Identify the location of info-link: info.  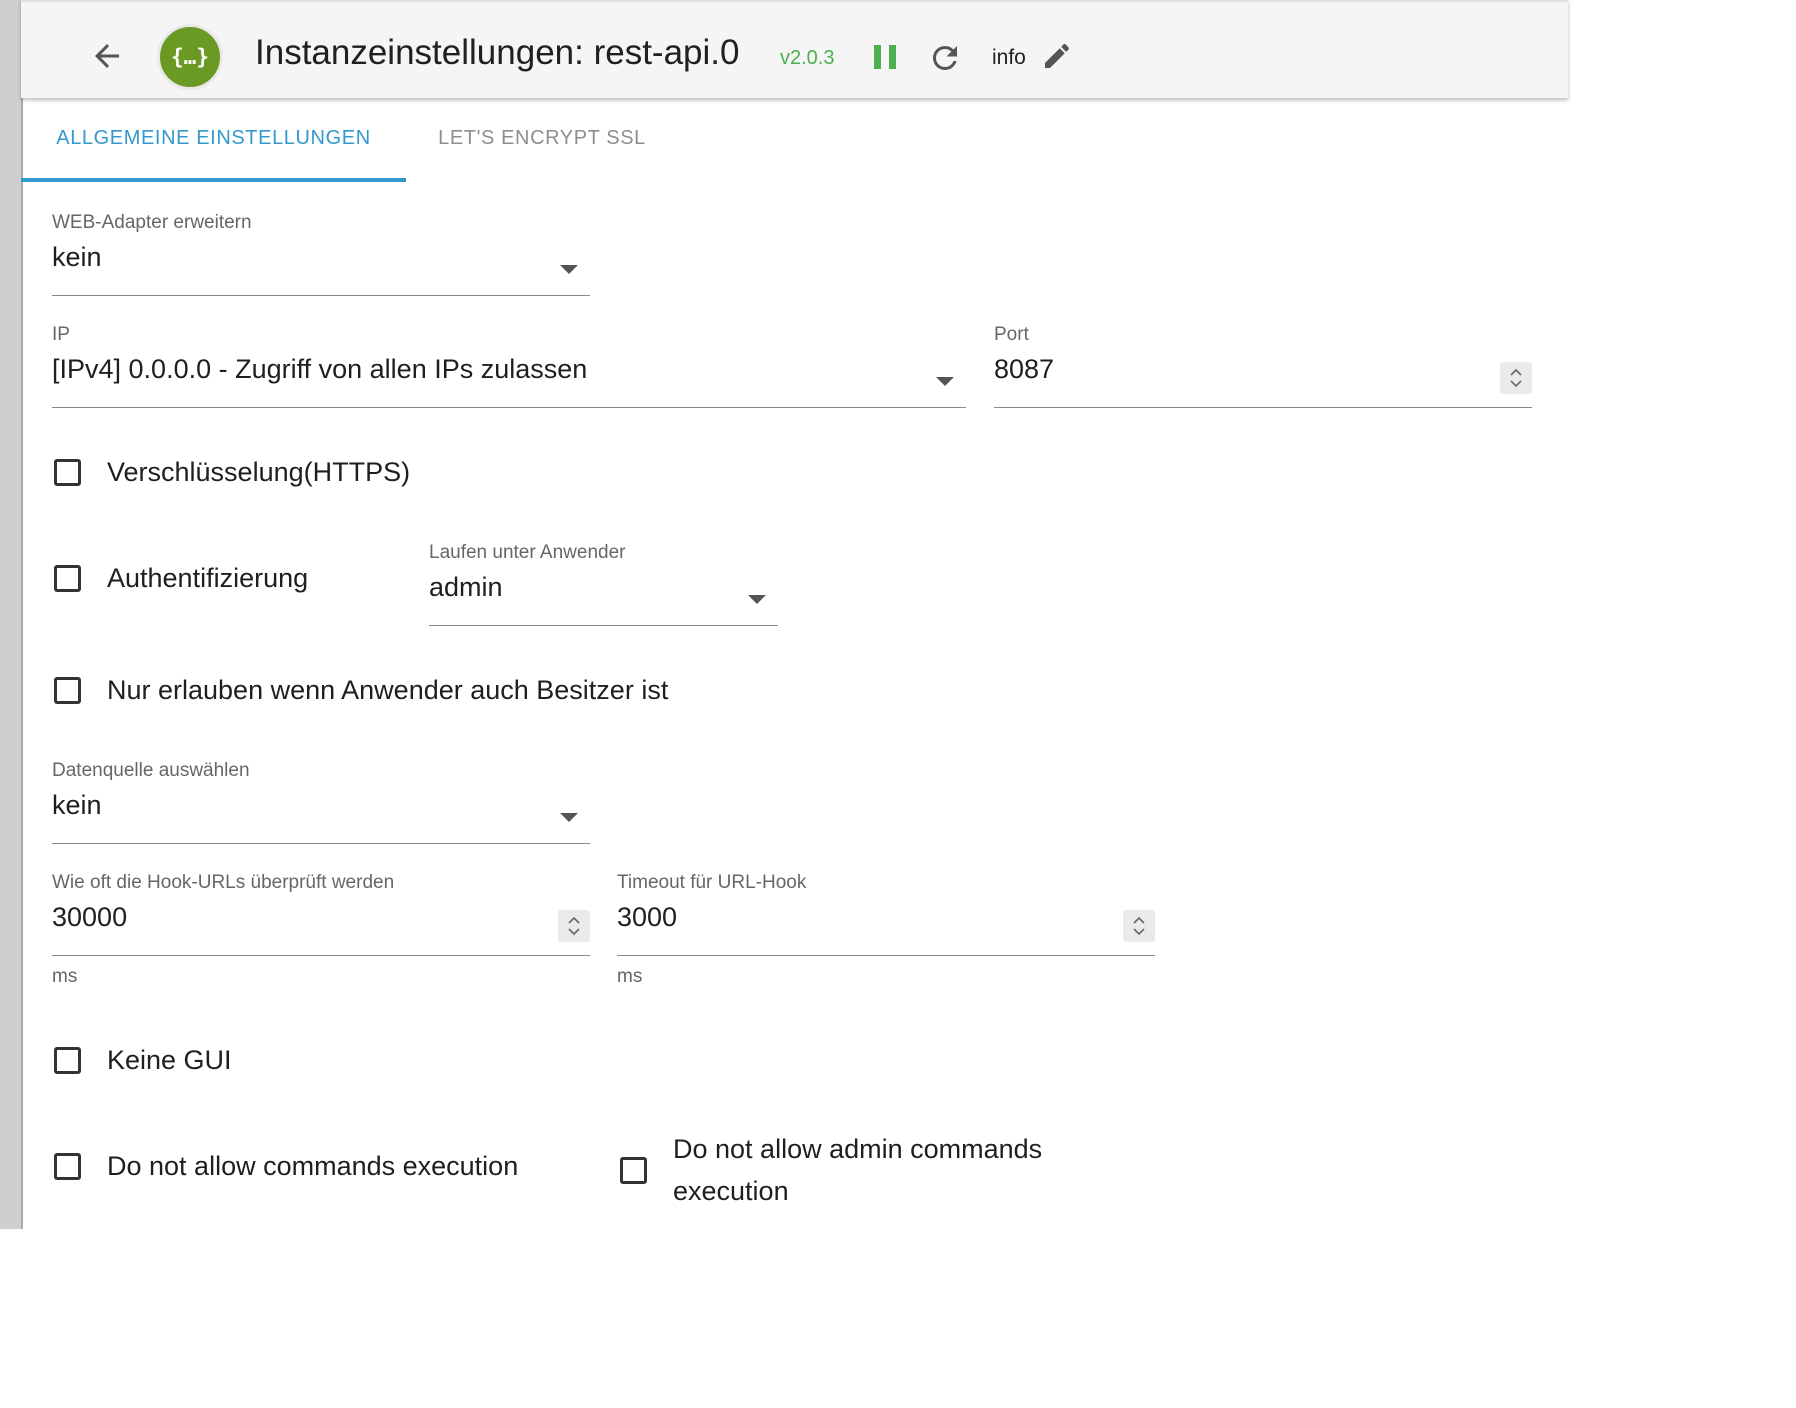
(1009, 58).